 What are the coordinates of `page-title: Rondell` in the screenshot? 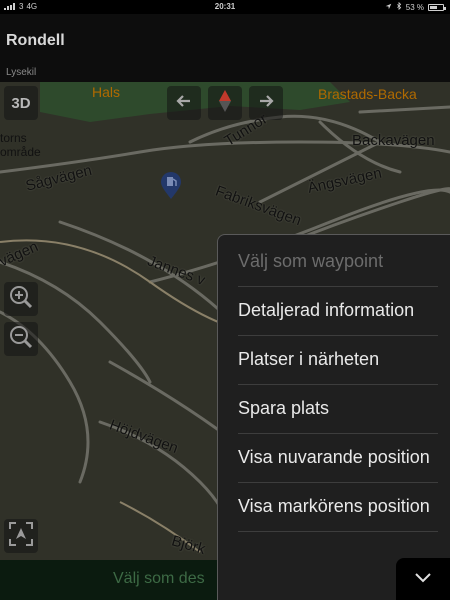 It's located at (35, 40).